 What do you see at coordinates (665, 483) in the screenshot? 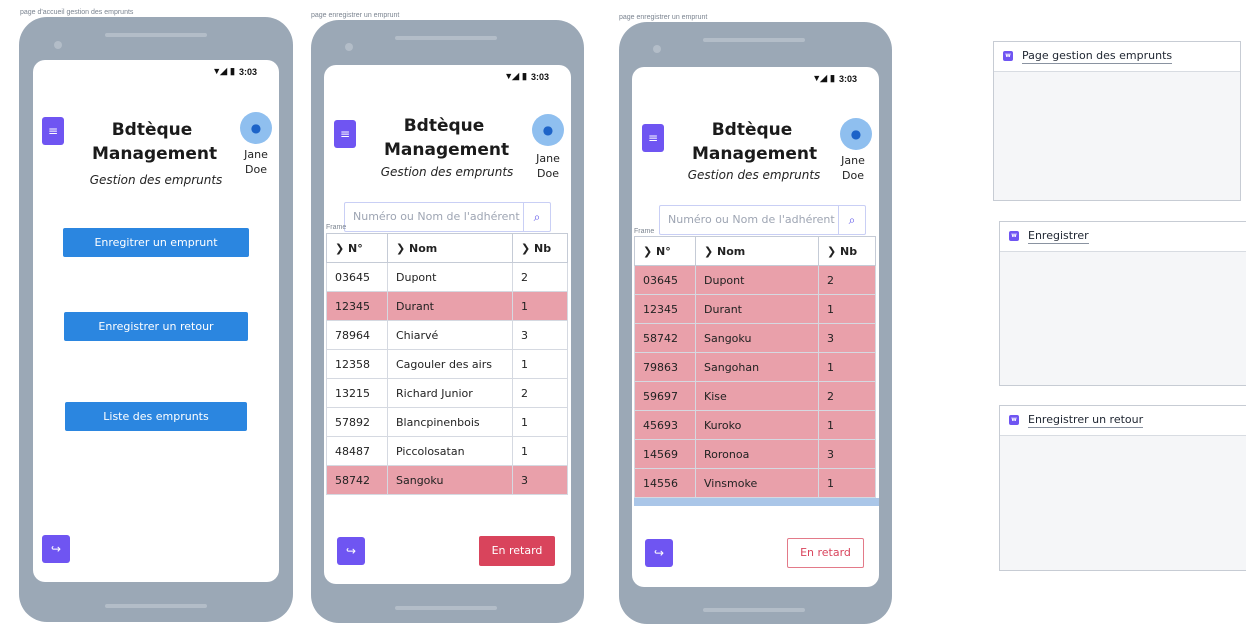
I see `cell-num: 14556` at bounding box center [665, 483].